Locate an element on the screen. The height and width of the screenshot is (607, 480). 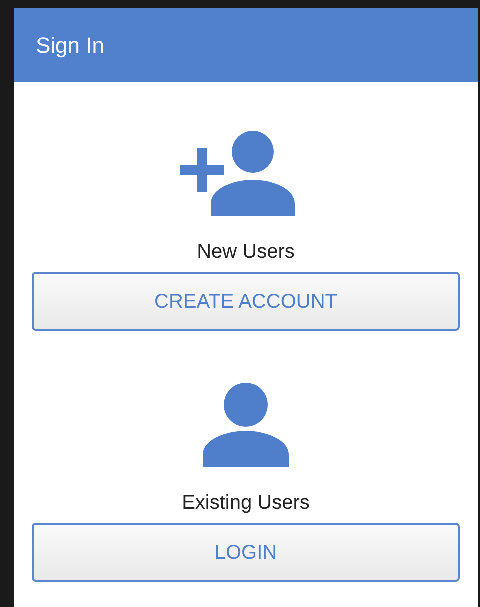
section-label: New Users is located at coordinates (246, 252).